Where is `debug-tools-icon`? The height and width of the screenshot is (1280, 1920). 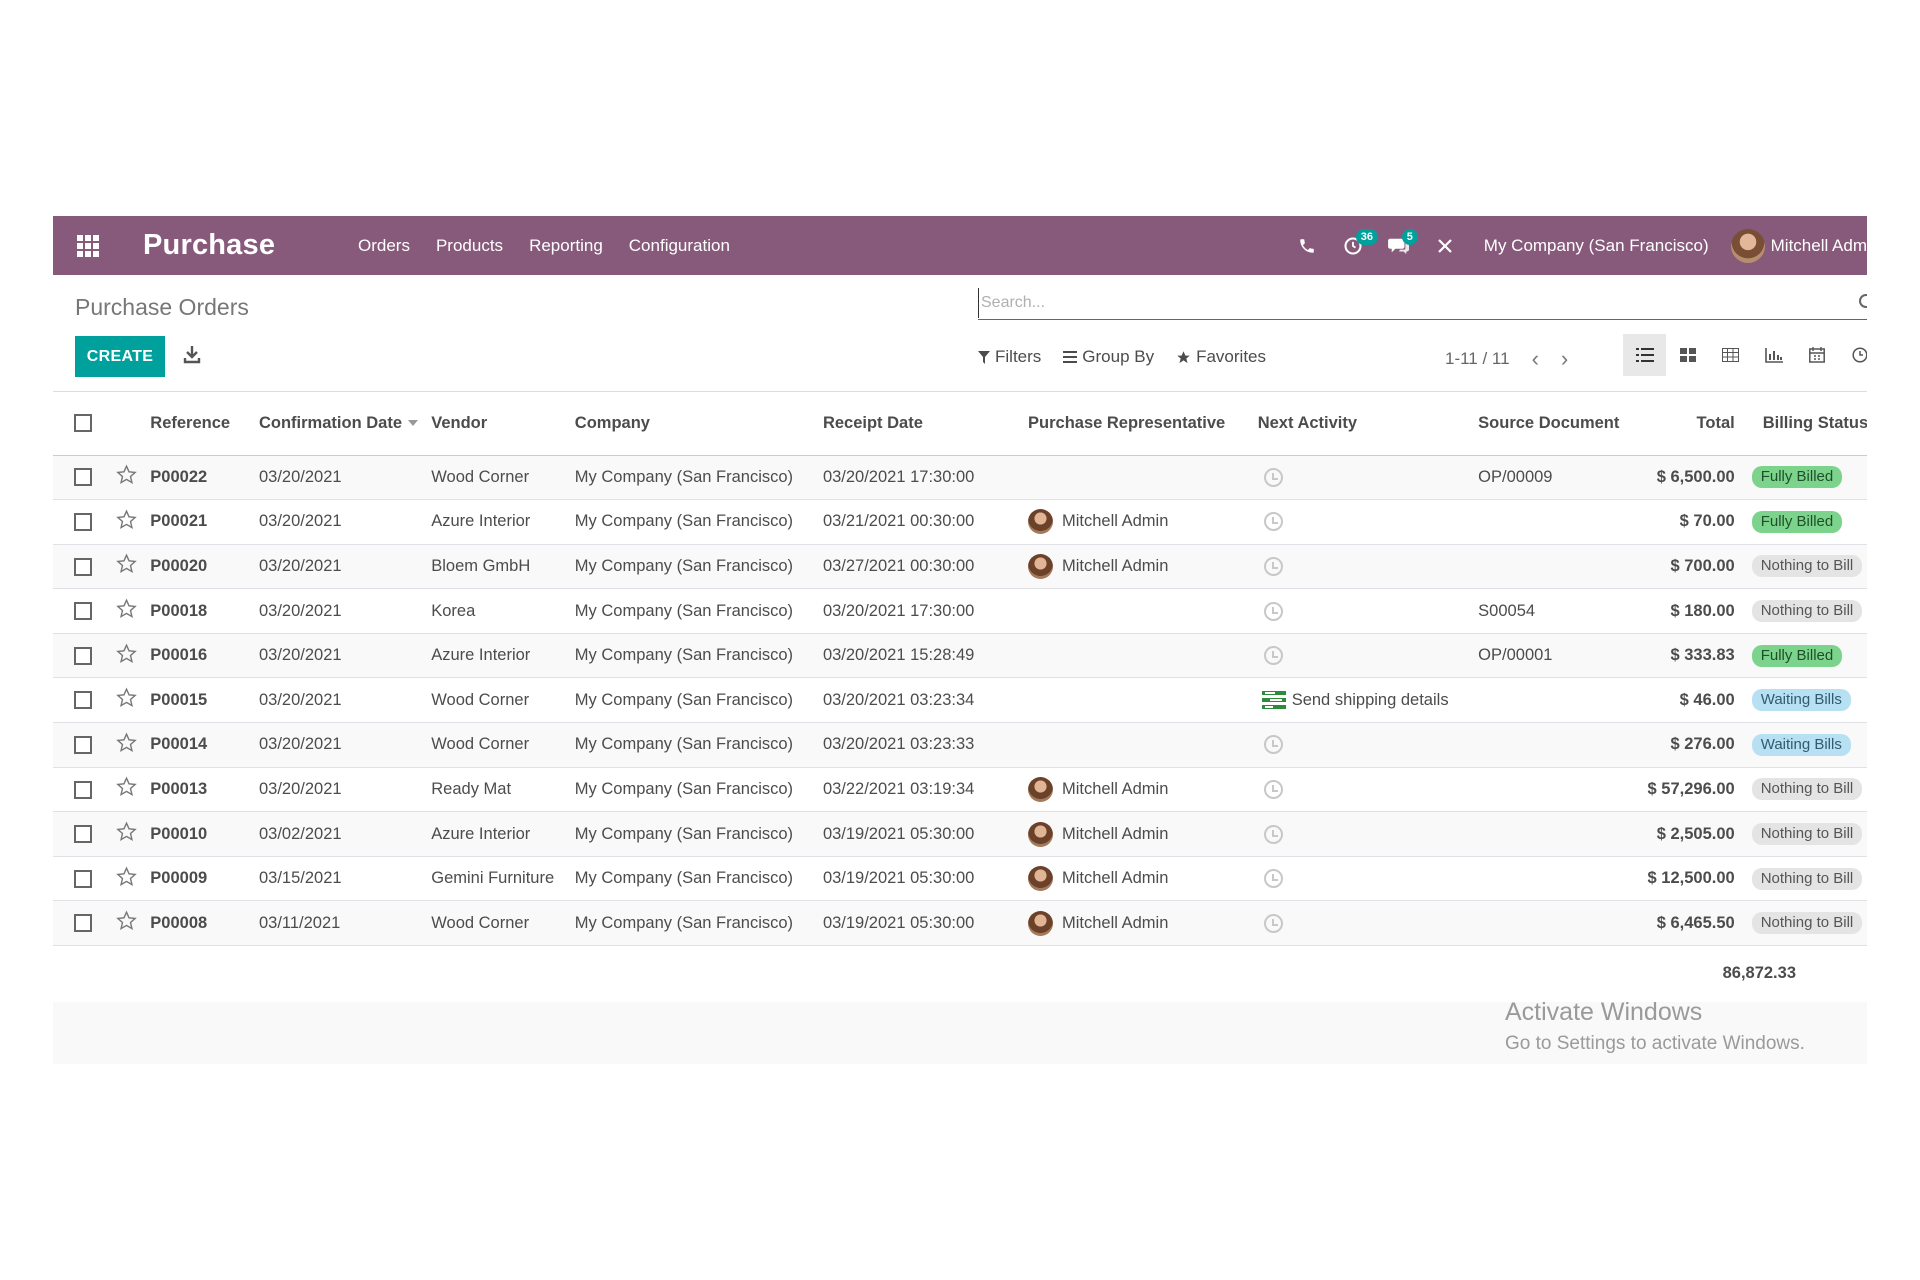
debug-tools-icon is located at coordinates (1445, 245).